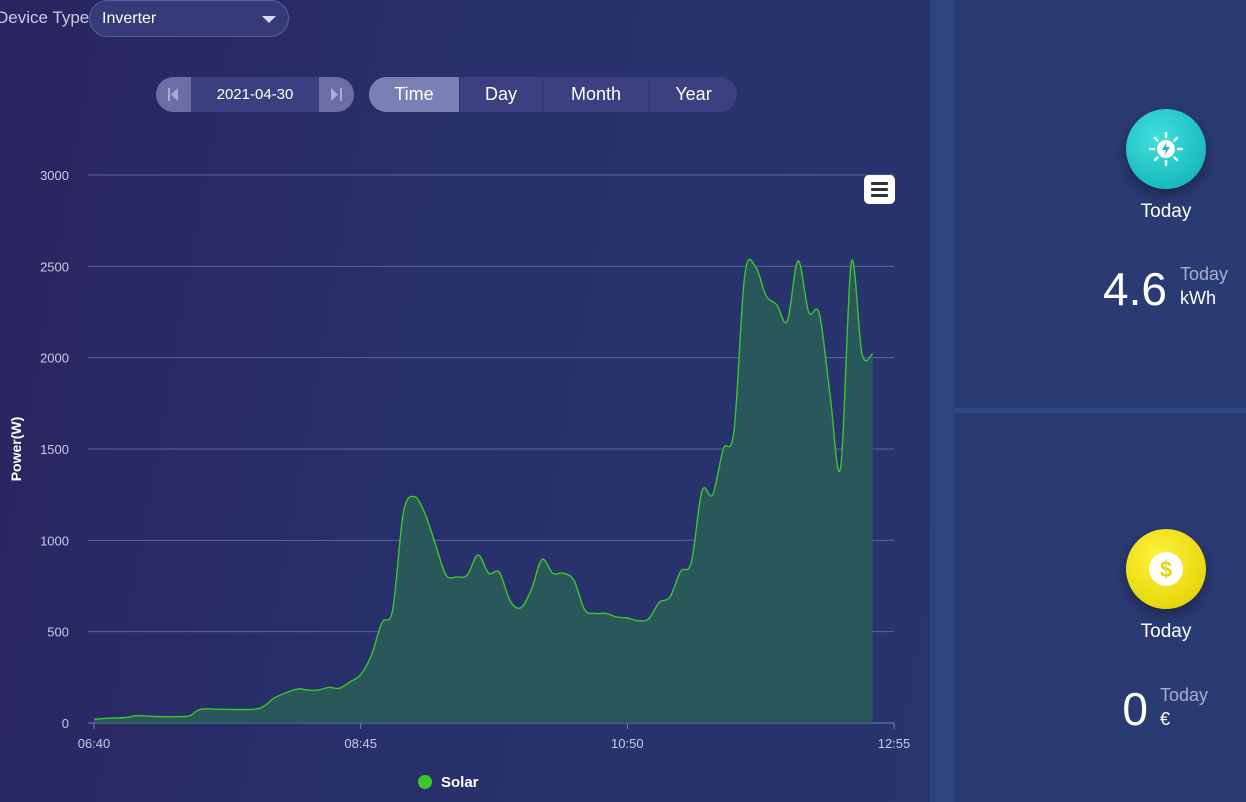 Image resolution: width=1246 pixels, height=802 pixels. What do you see at coordinates (1204, 274) in the screenshot?
I see `energy-today-sublabel: Today` at bounding box center [1204, 274].